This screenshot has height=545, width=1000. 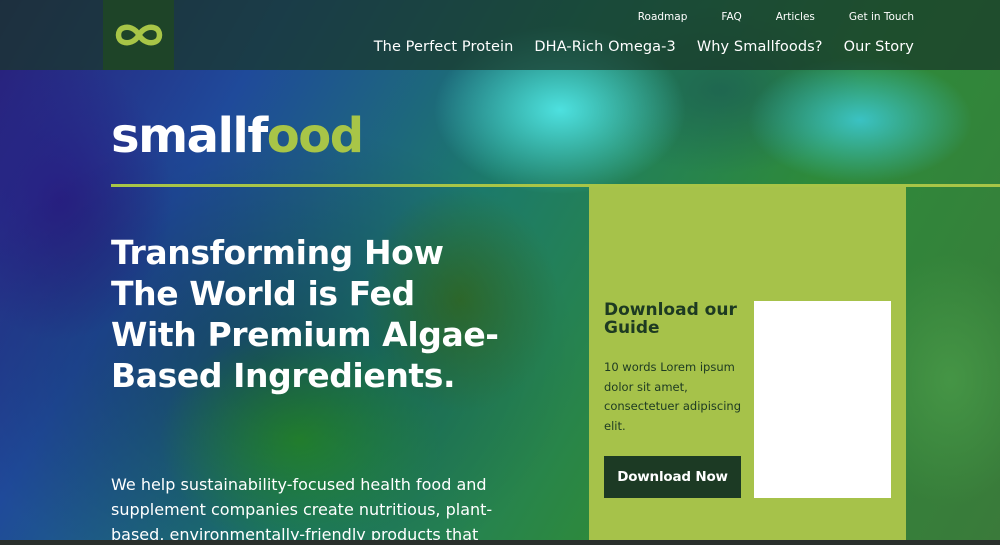 I want to click on nav-link-dha-omega-3: DHA-Rich Omega-3, so click(x=604, y=47).